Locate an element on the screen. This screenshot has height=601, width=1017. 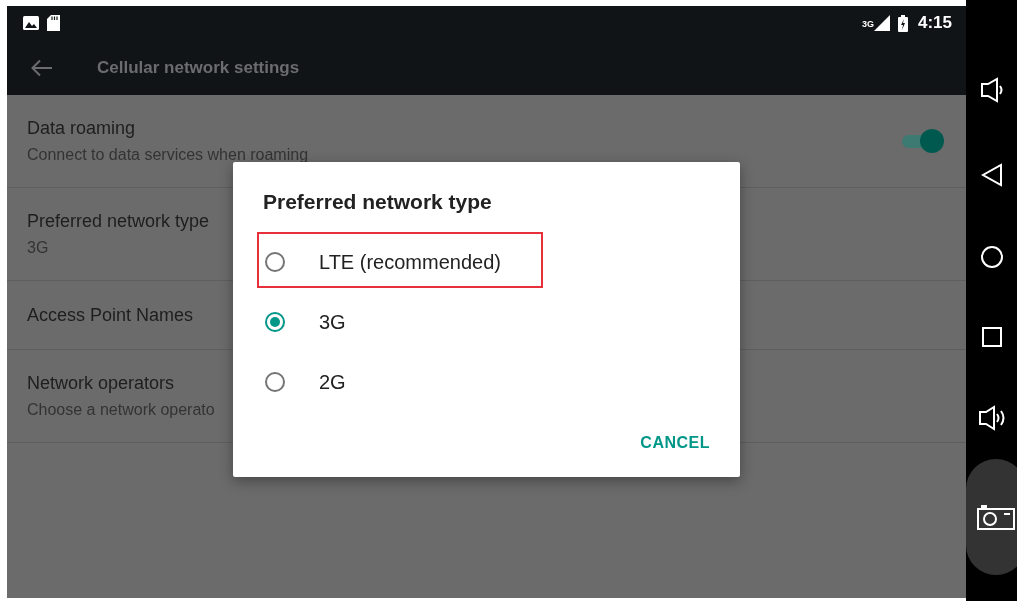
option-label: 3G is located at coordinates (332, 322).